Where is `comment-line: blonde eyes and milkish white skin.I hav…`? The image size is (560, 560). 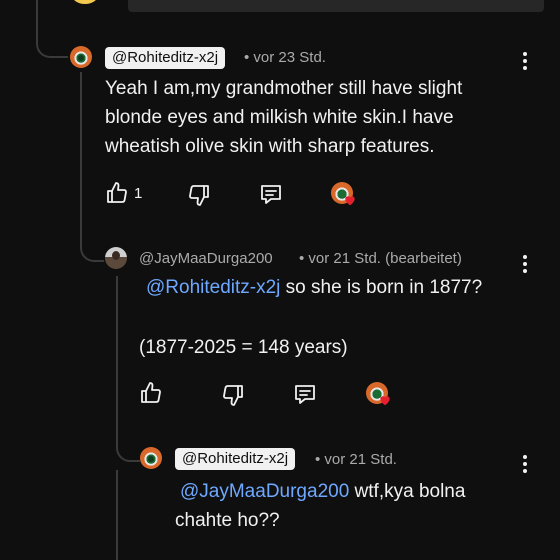
comment-line: blonde eyes and milkish white skin.I hav… is located at coordinates (279, 117).